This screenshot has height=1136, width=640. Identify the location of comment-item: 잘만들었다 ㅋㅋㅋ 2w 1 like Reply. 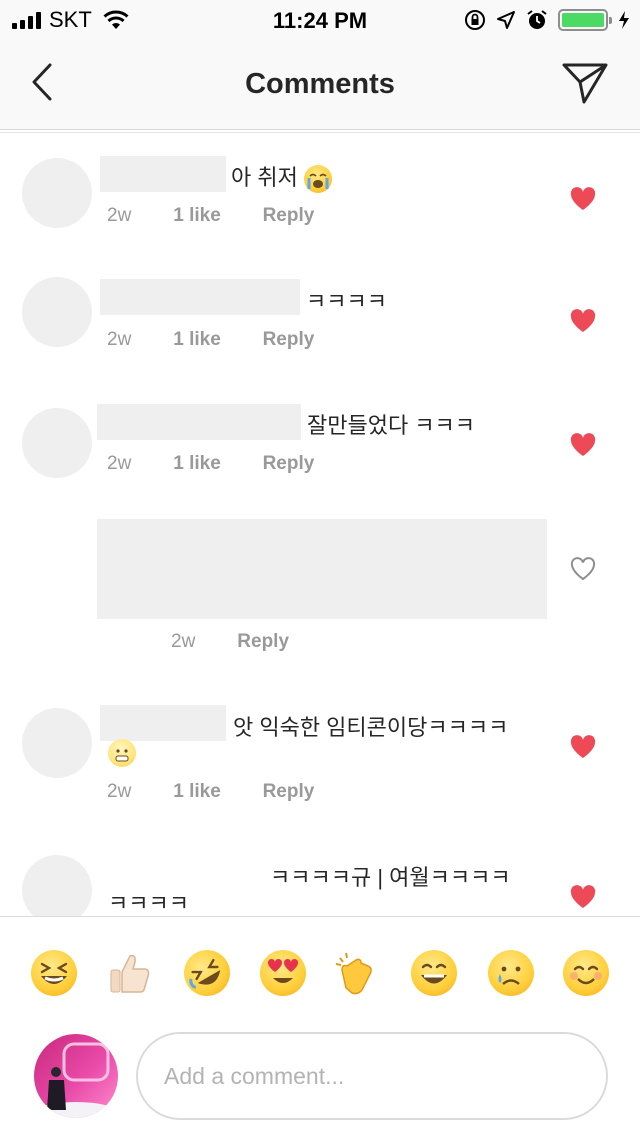
(320, 441).